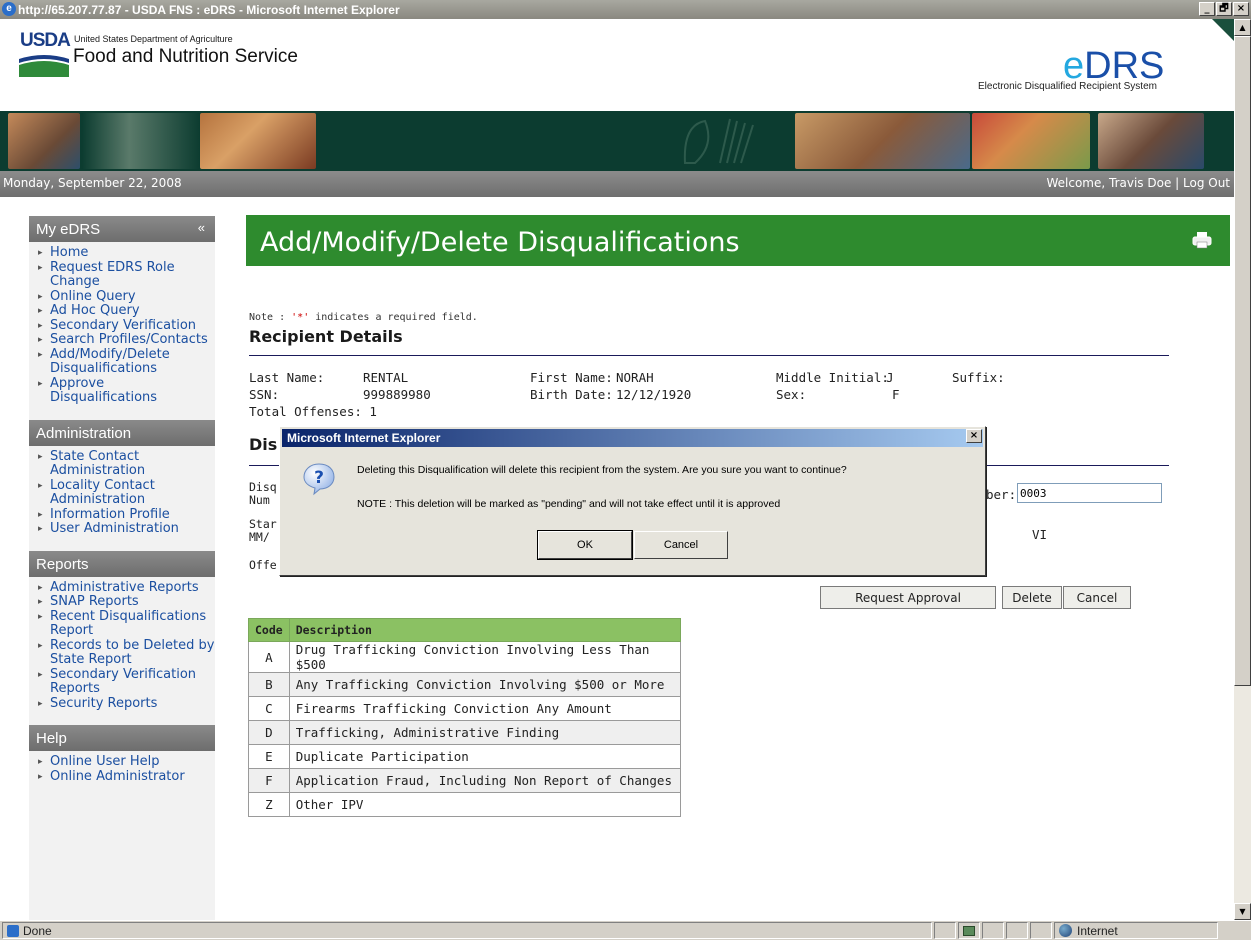  I want to click on disqualification-number-label-b: Num, so click(259, 500).